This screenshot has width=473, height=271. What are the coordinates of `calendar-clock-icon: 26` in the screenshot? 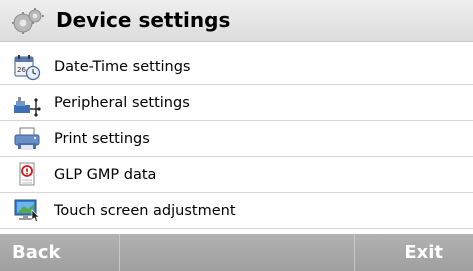 It's located at (27, 68).